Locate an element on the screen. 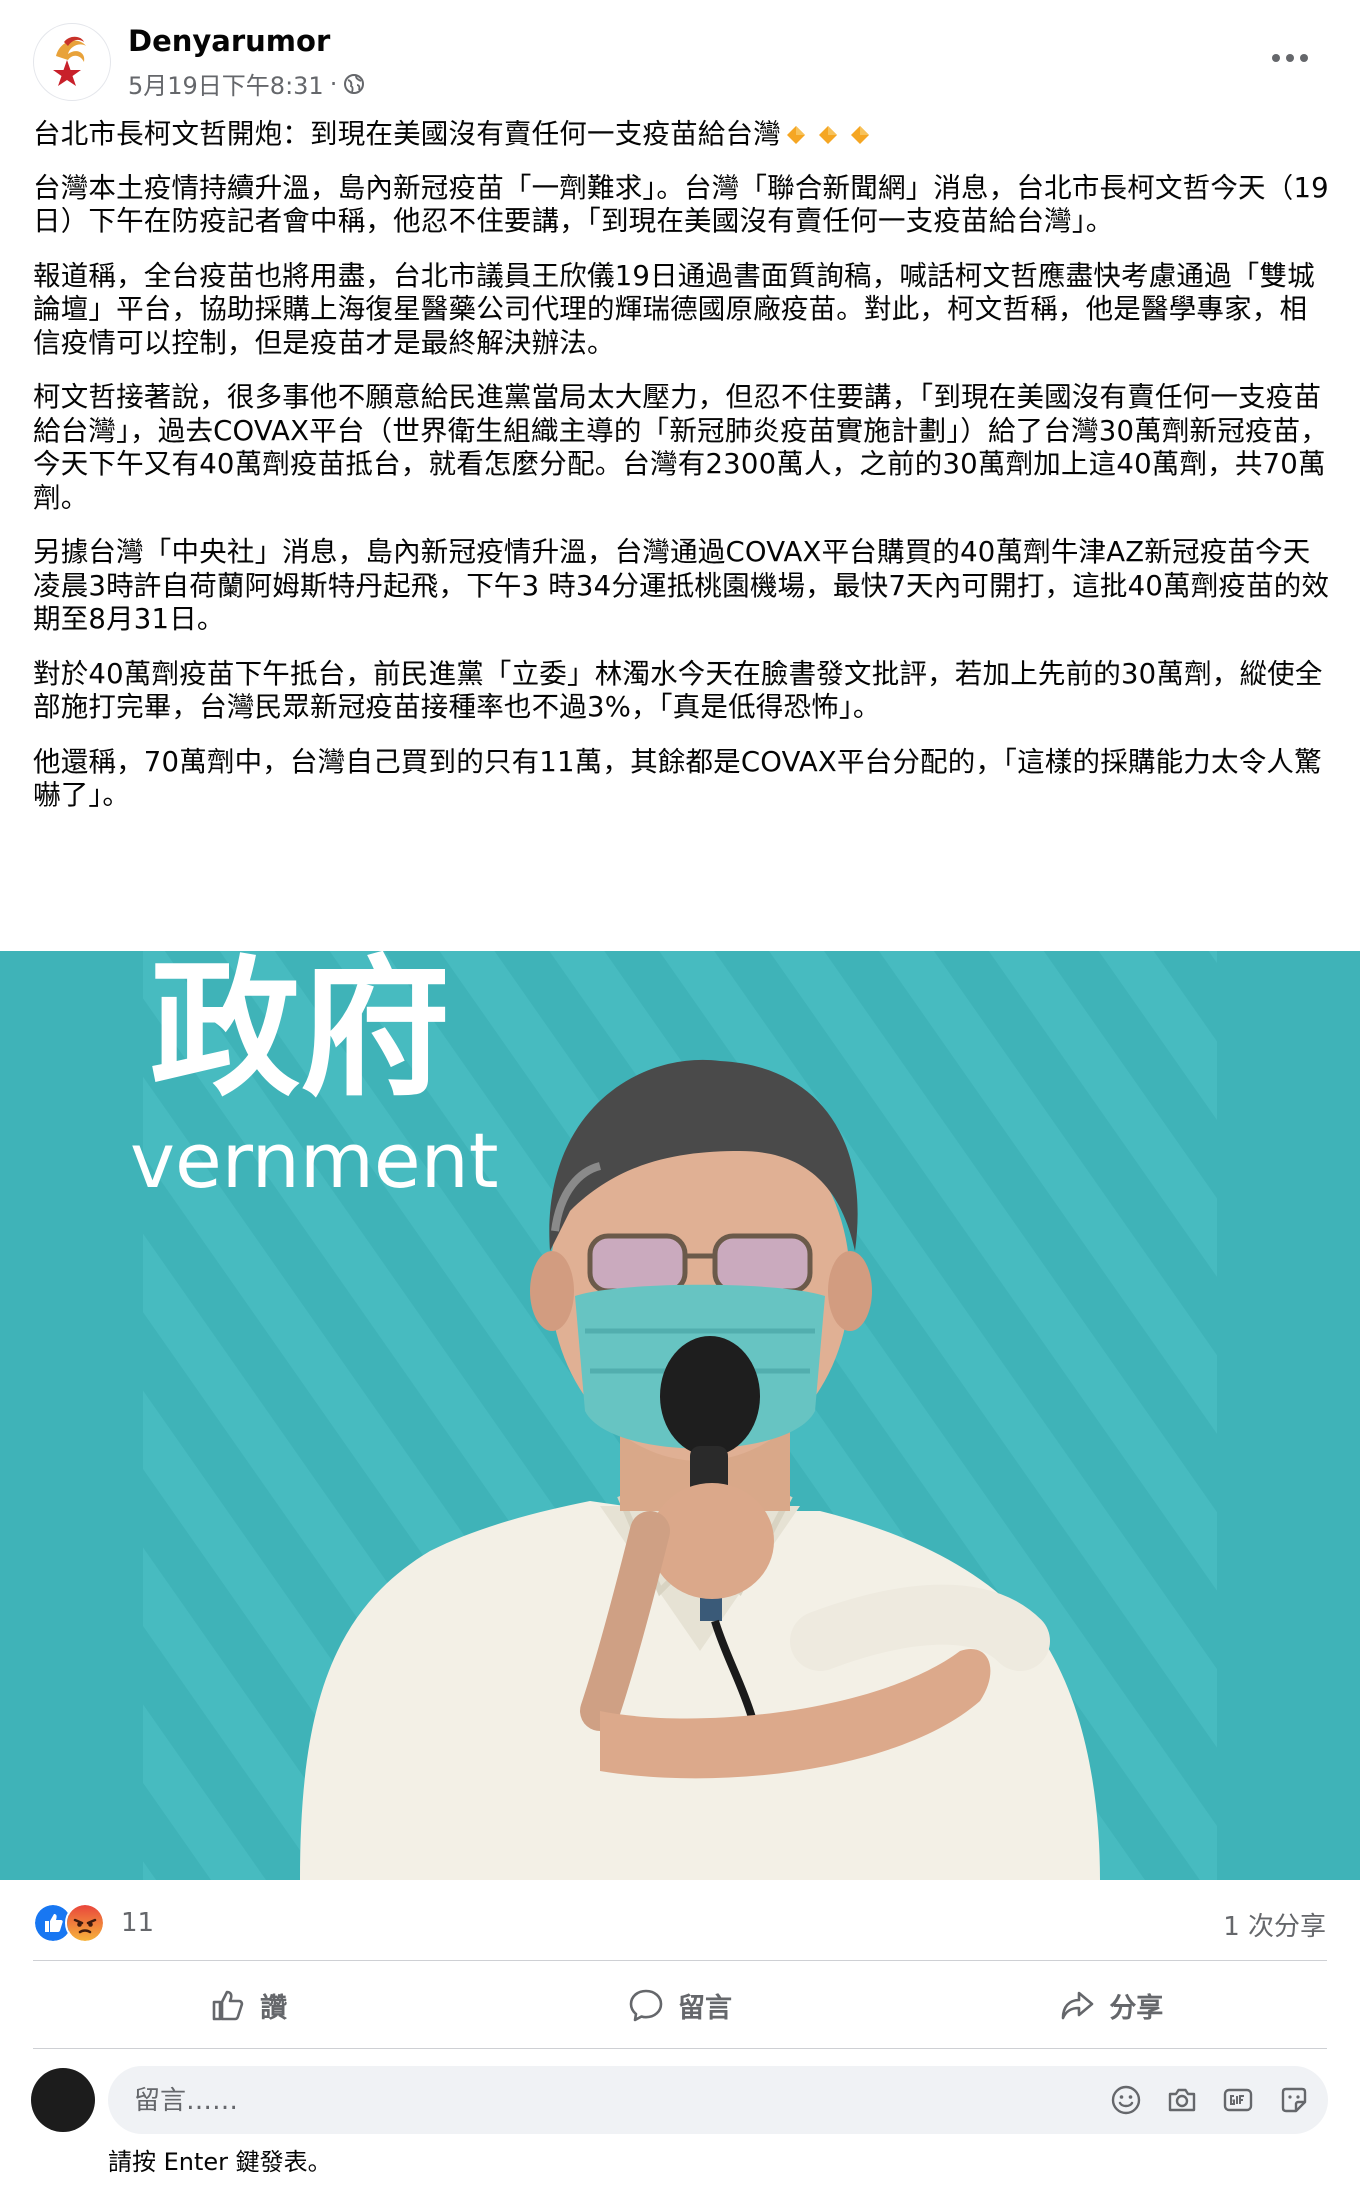 This screenshot has width=1360, height=2192. avatar-logo-icon is located at coordinates (69, 61).